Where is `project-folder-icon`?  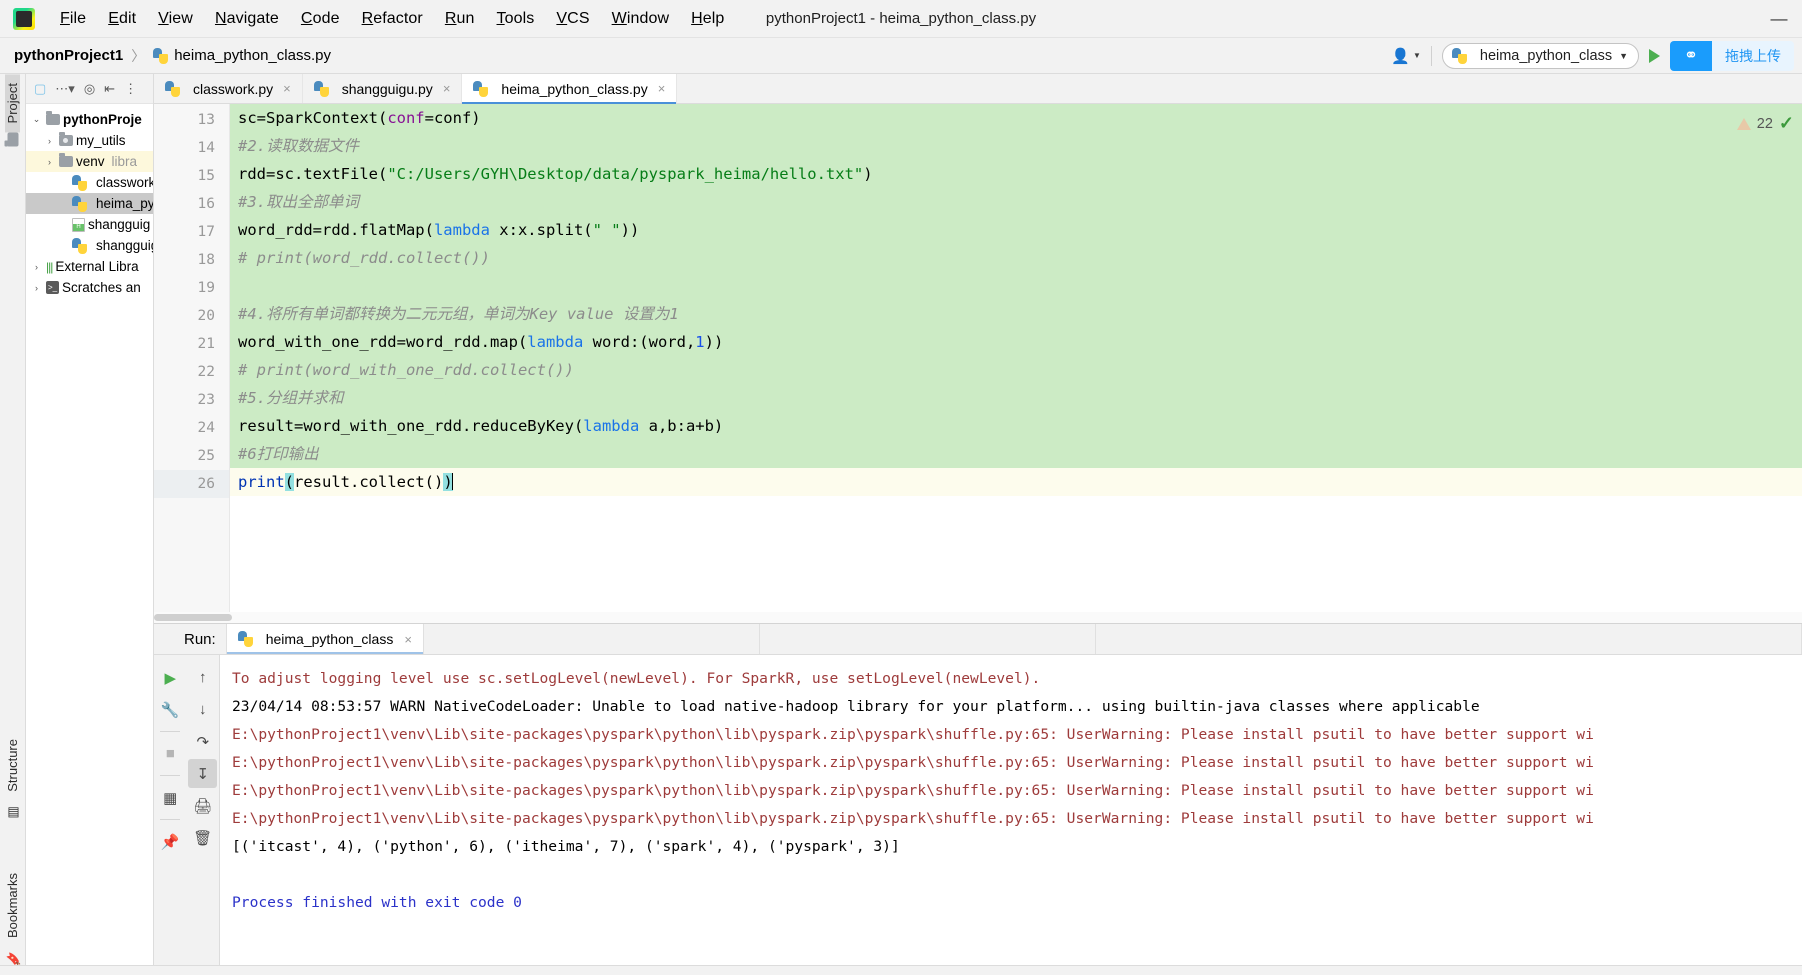 project-folder-icon is located at coordinates (13, 139).